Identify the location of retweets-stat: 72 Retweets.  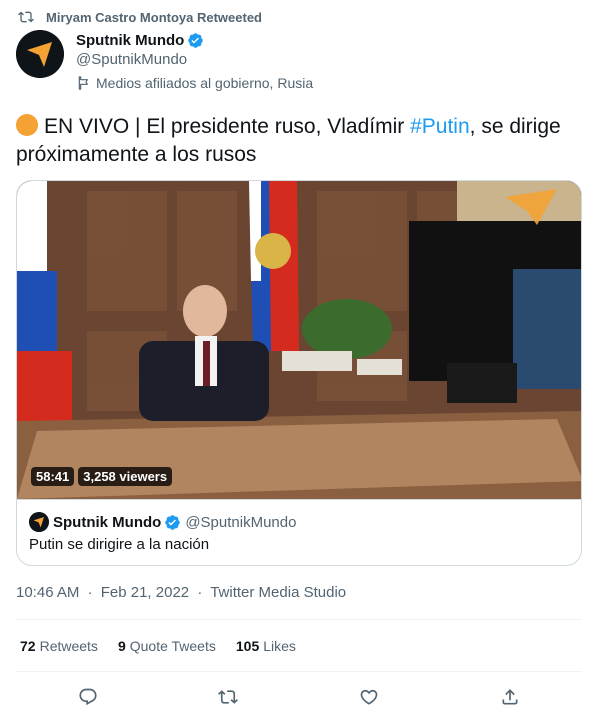
(59, 646).